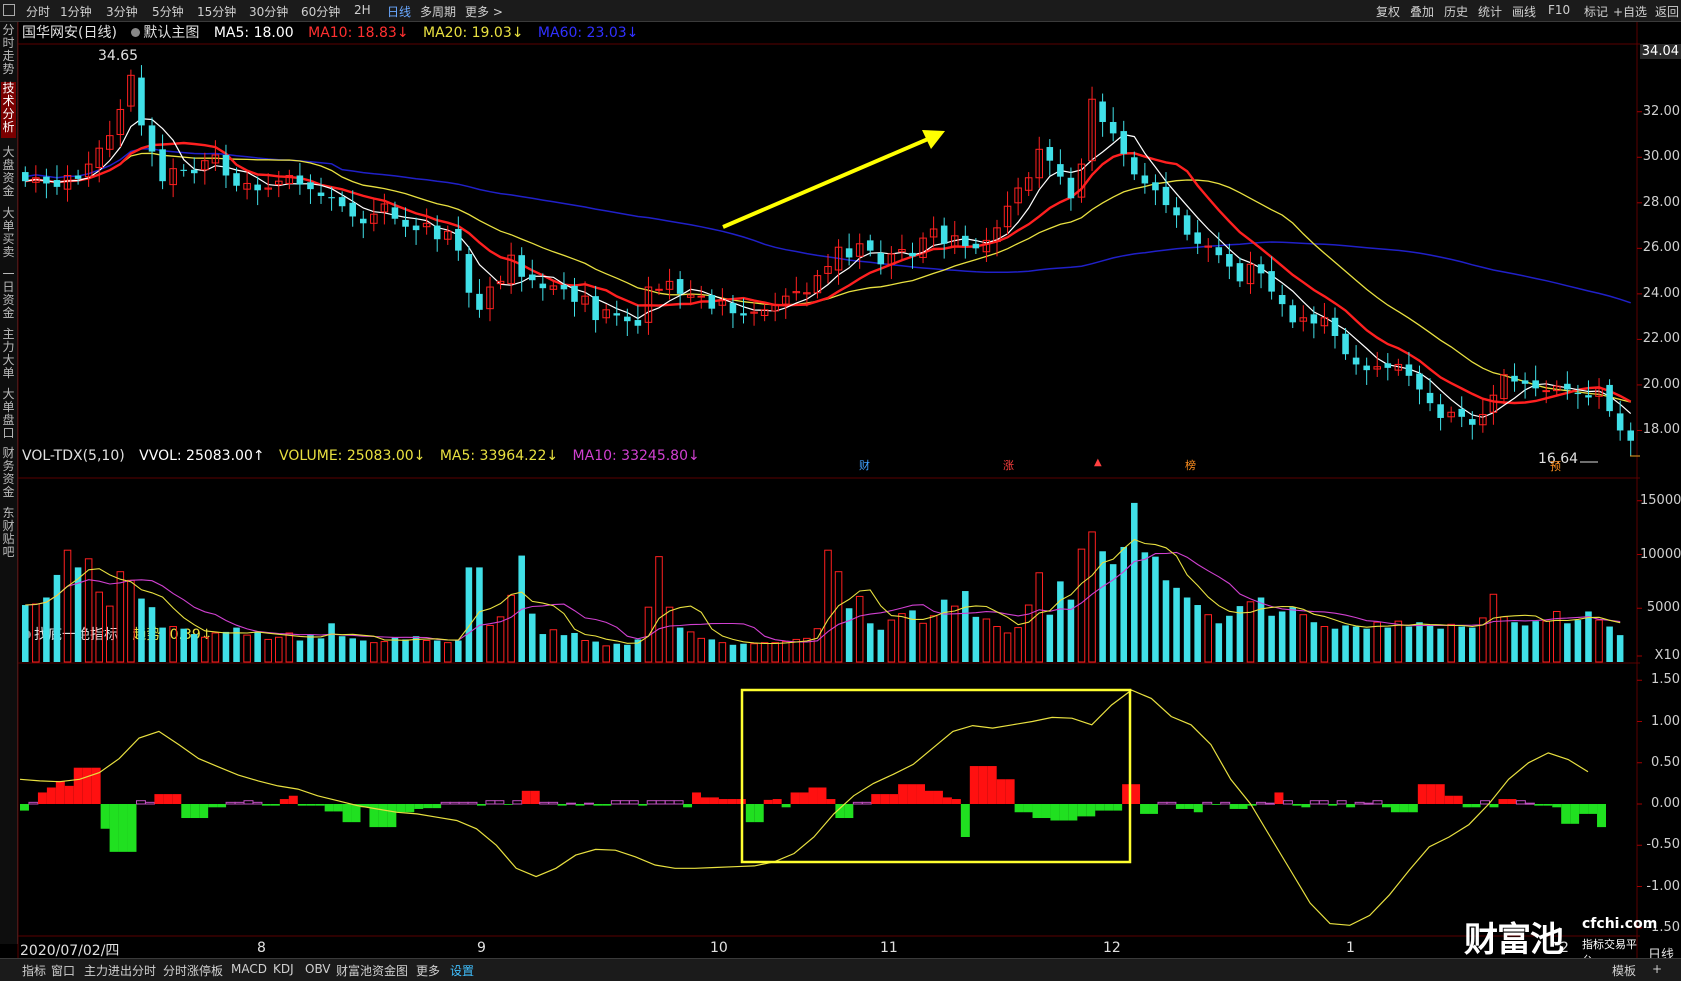 The height and width of the screenshot is (981, 1681). Describe the element at coordinates (249, 969) in the screenshot. I see `tab-macd: MACD` at that location.